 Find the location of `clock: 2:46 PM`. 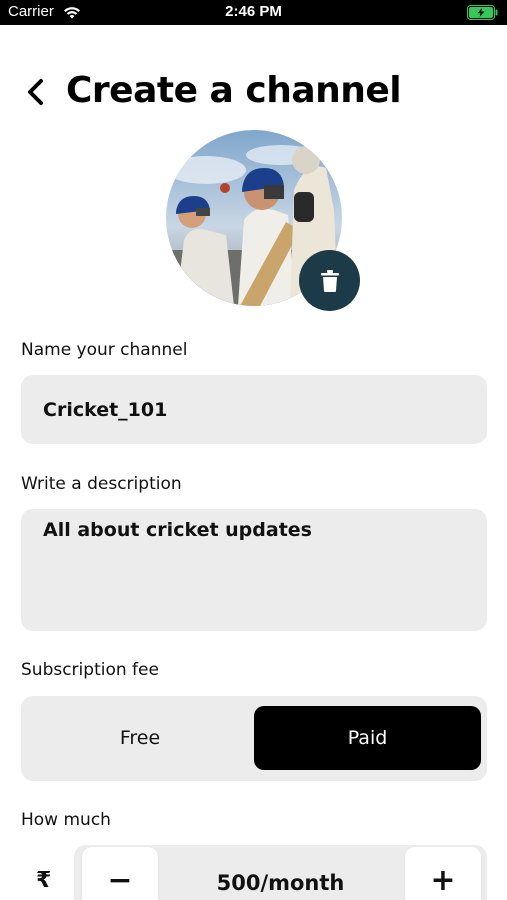

clock: 2:46 PM is located at coordinates (253, 11).